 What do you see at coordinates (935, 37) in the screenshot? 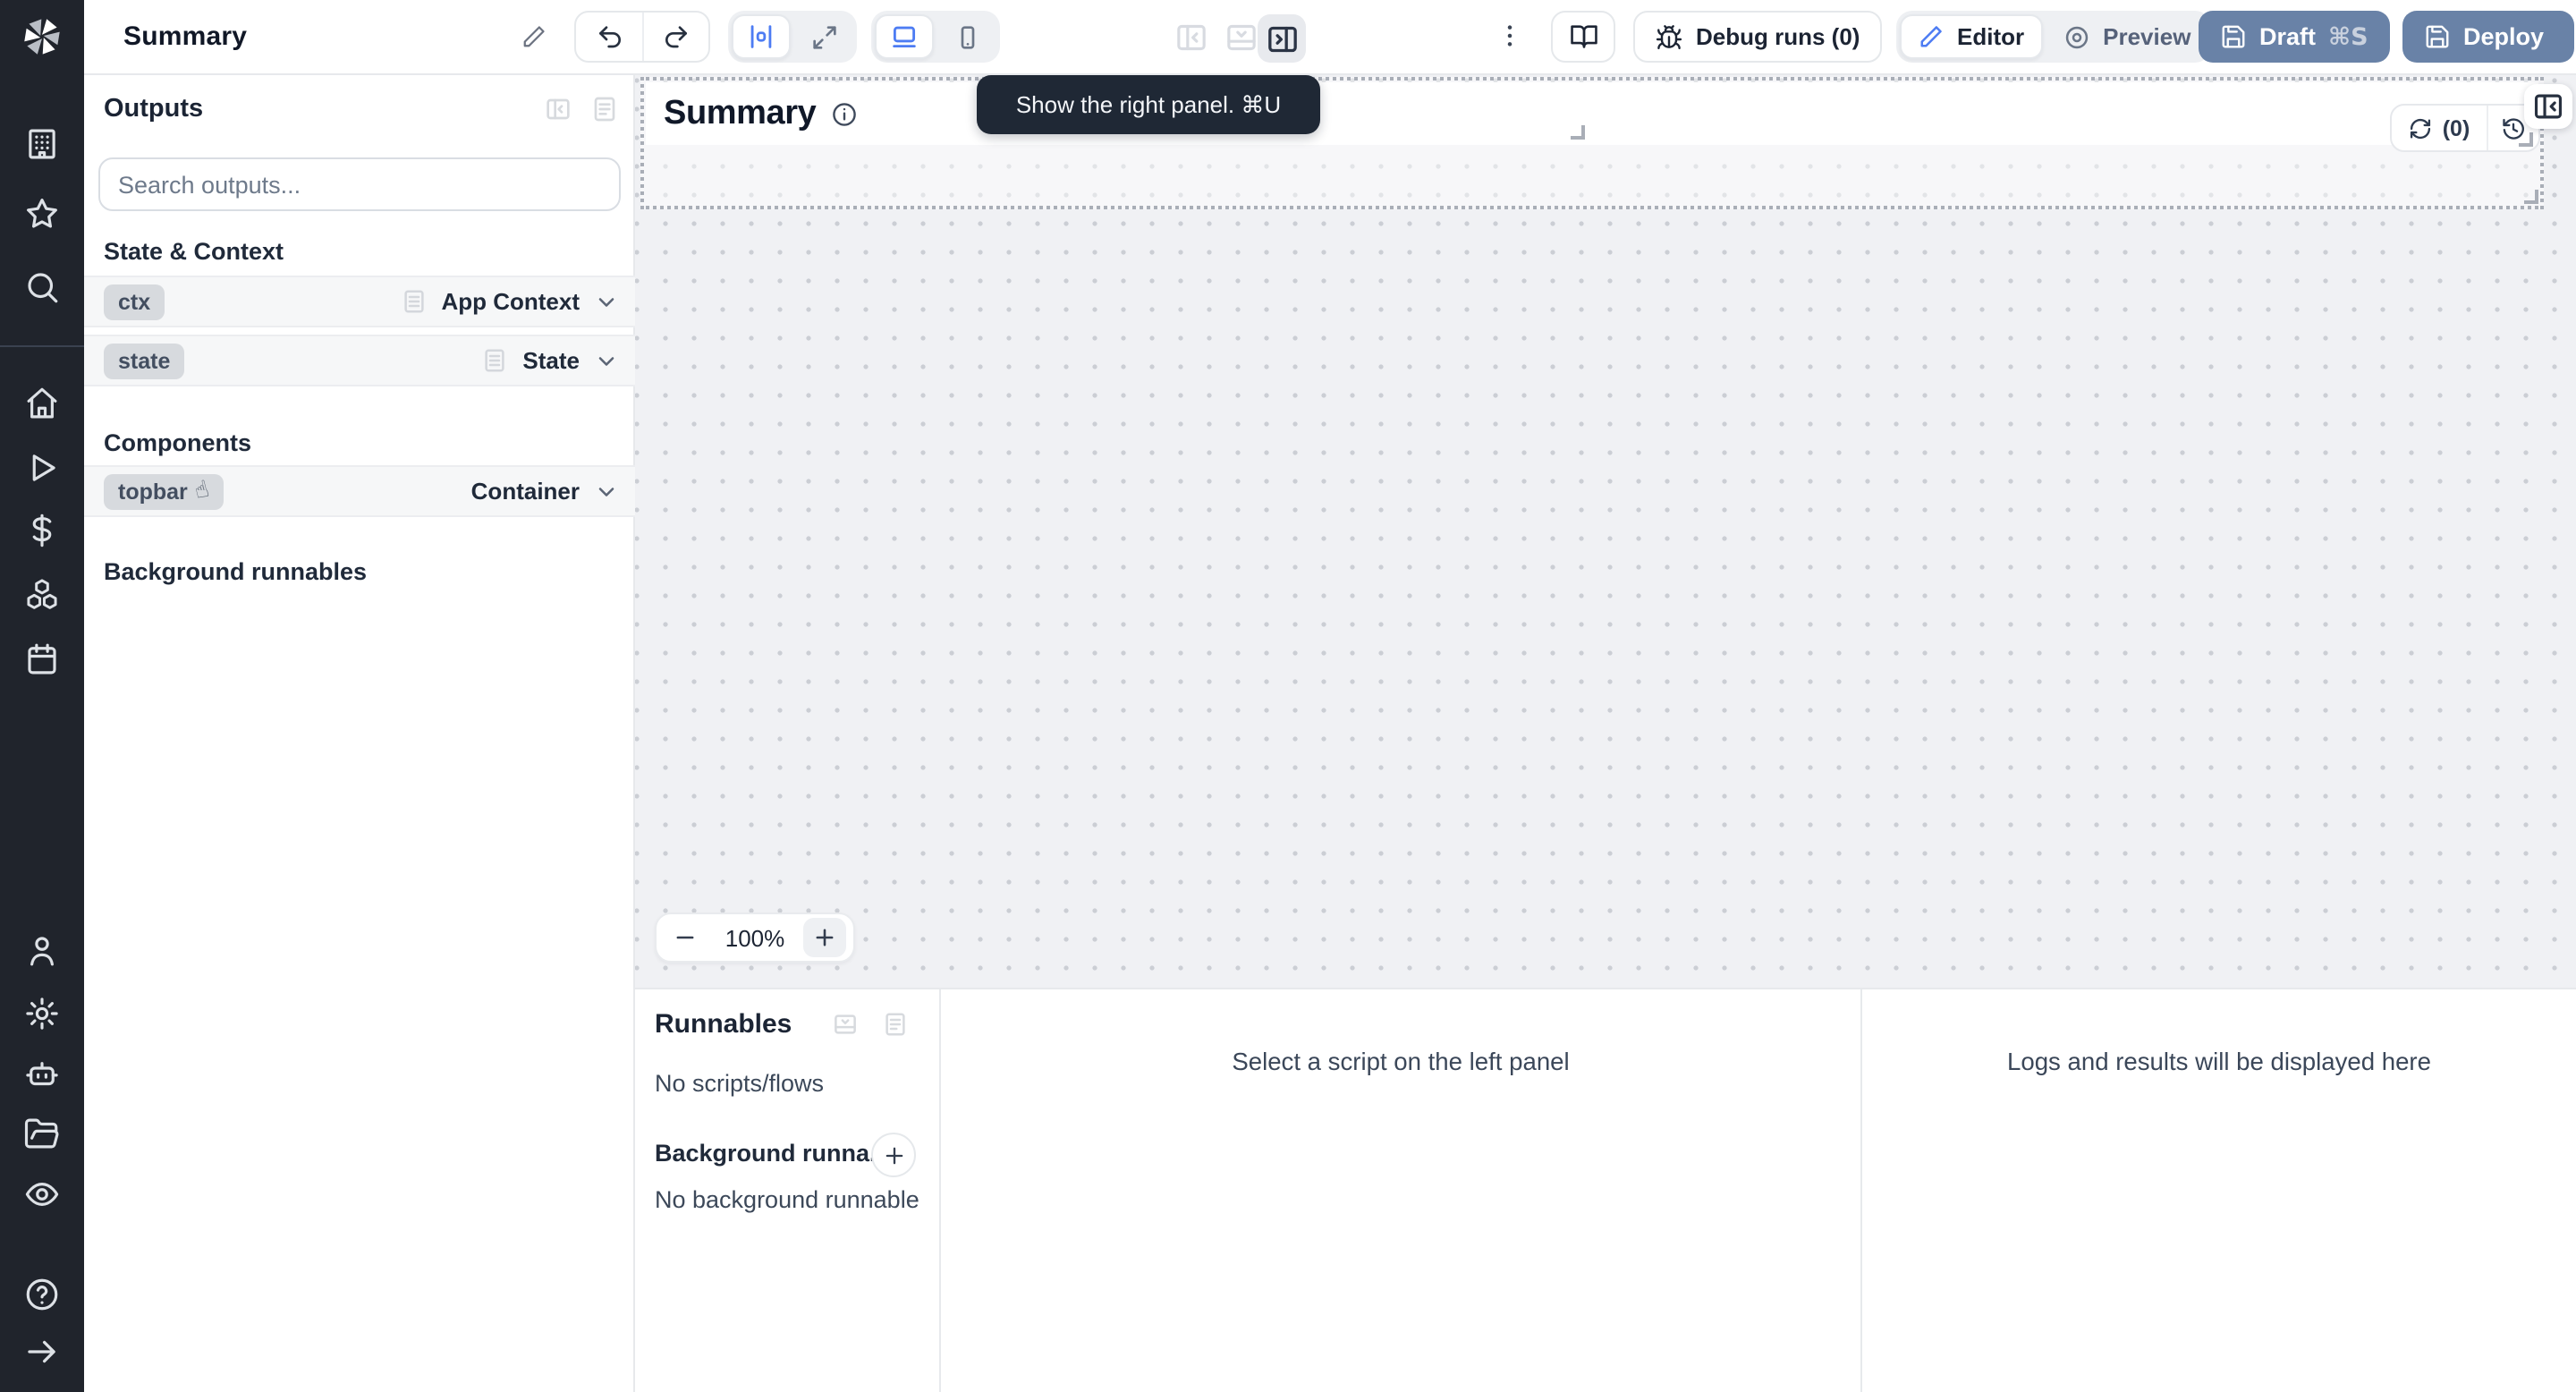
I see `device-mode-group` at bounding box center [935, 37].